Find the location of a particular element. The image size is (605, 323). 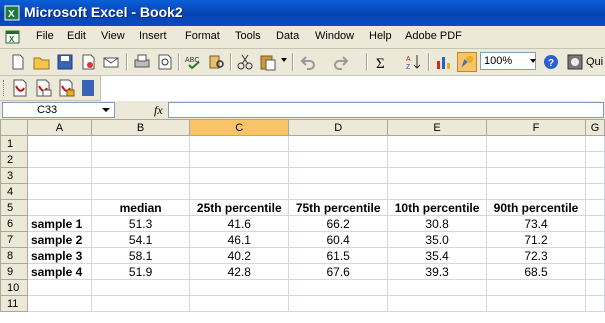

cell-f4 is located at coordinates (536, 191).